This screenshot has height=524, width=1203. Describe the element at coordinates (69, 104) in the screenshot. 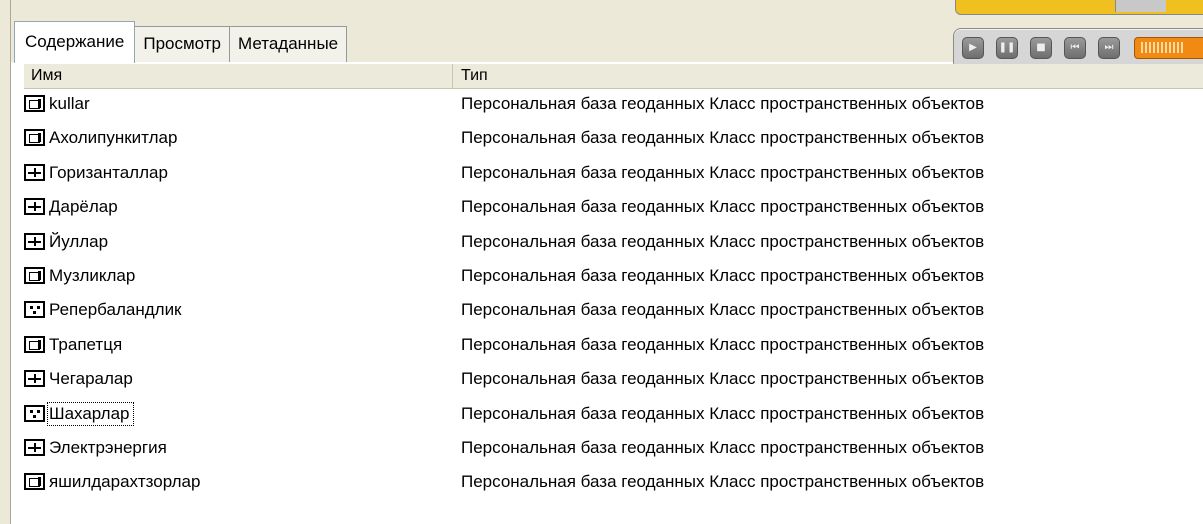

I see `item-name: kullar` at that location.